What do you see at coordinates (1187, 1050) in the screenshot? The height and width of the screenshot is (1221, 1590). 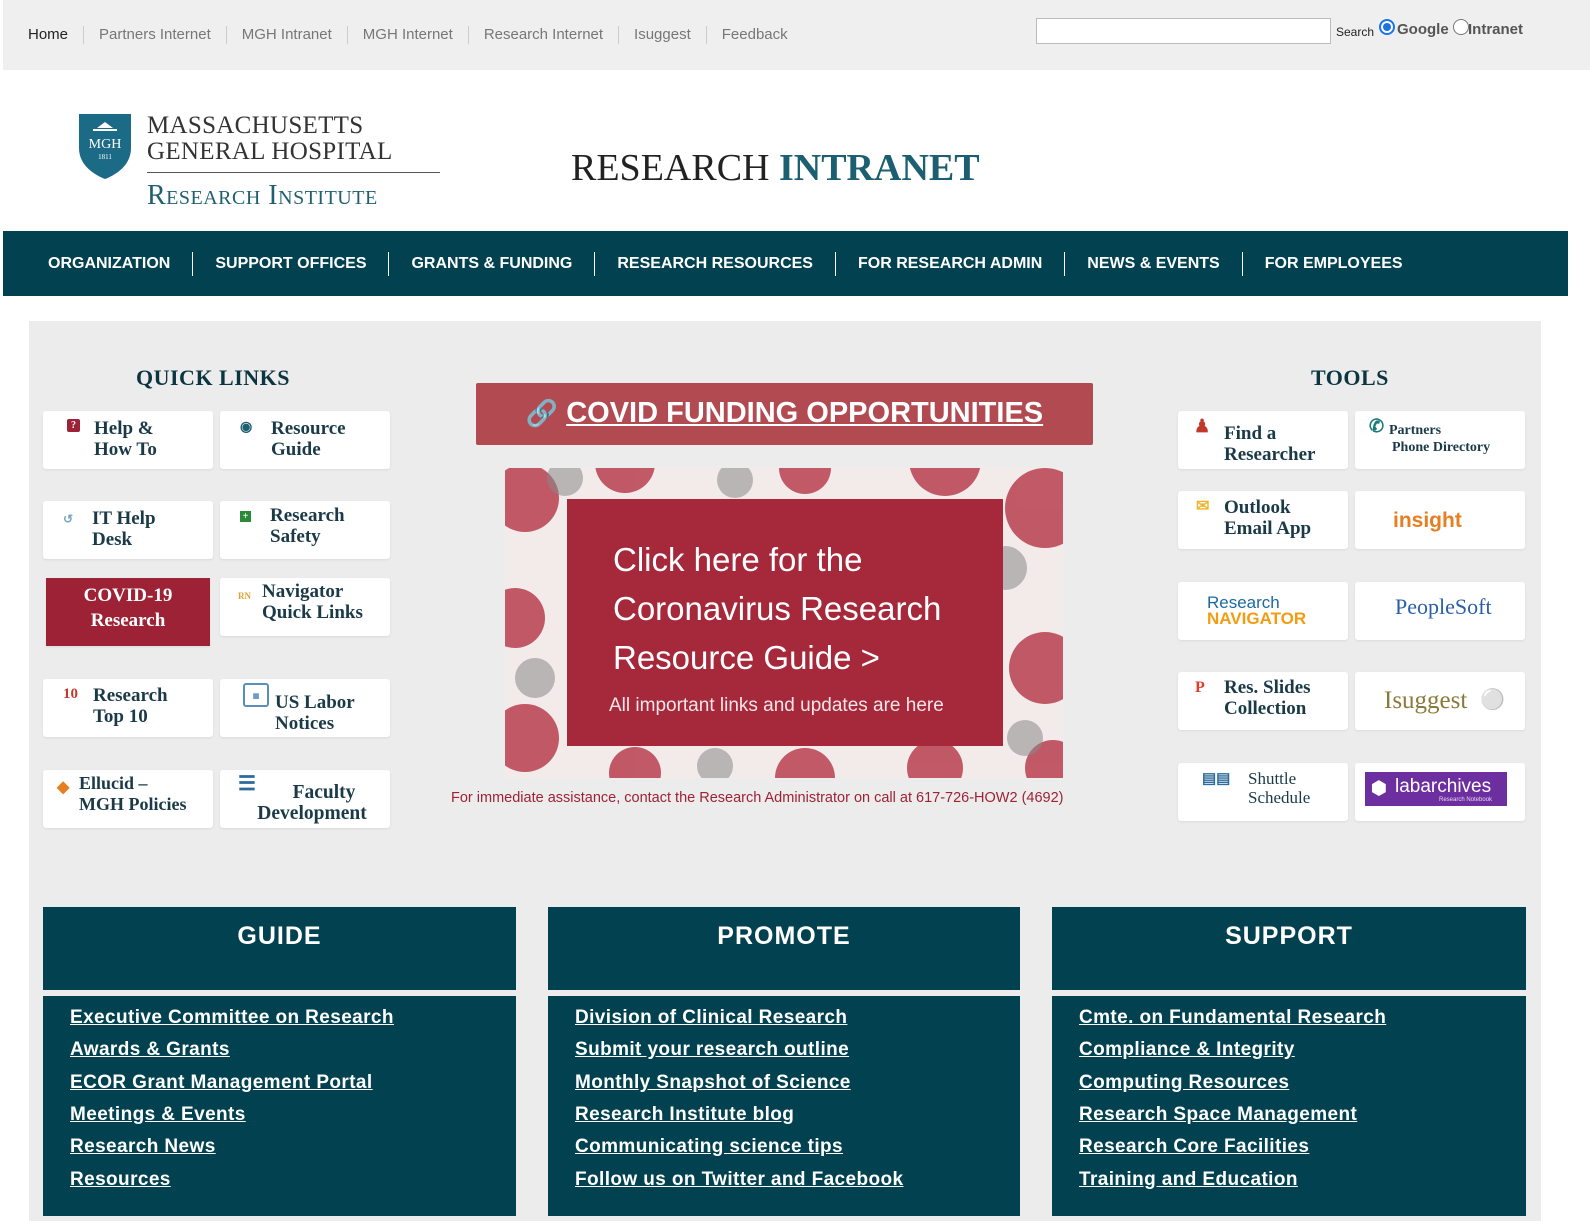 I see `support-link: Compliance & Integrity` at bounding box center [1187, 1050].